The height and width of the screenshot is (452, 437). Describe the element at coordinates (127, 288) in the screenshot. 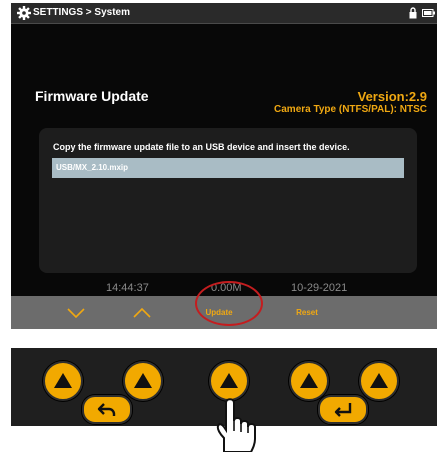

I see `status-time: 14:44:37` at that location.